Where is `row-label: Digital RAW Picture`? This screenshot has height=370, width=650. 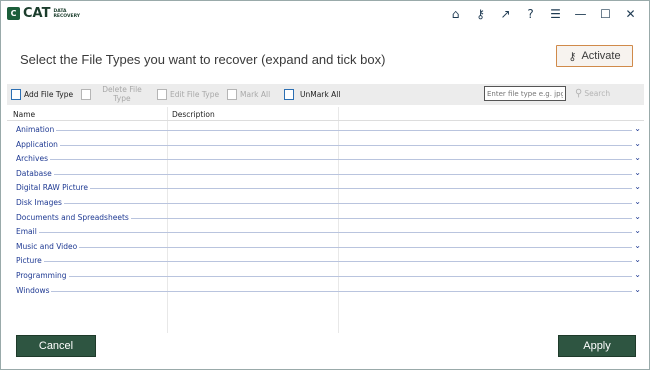 row-label: Digital RAW Picture is located at coordinates (53, 188).